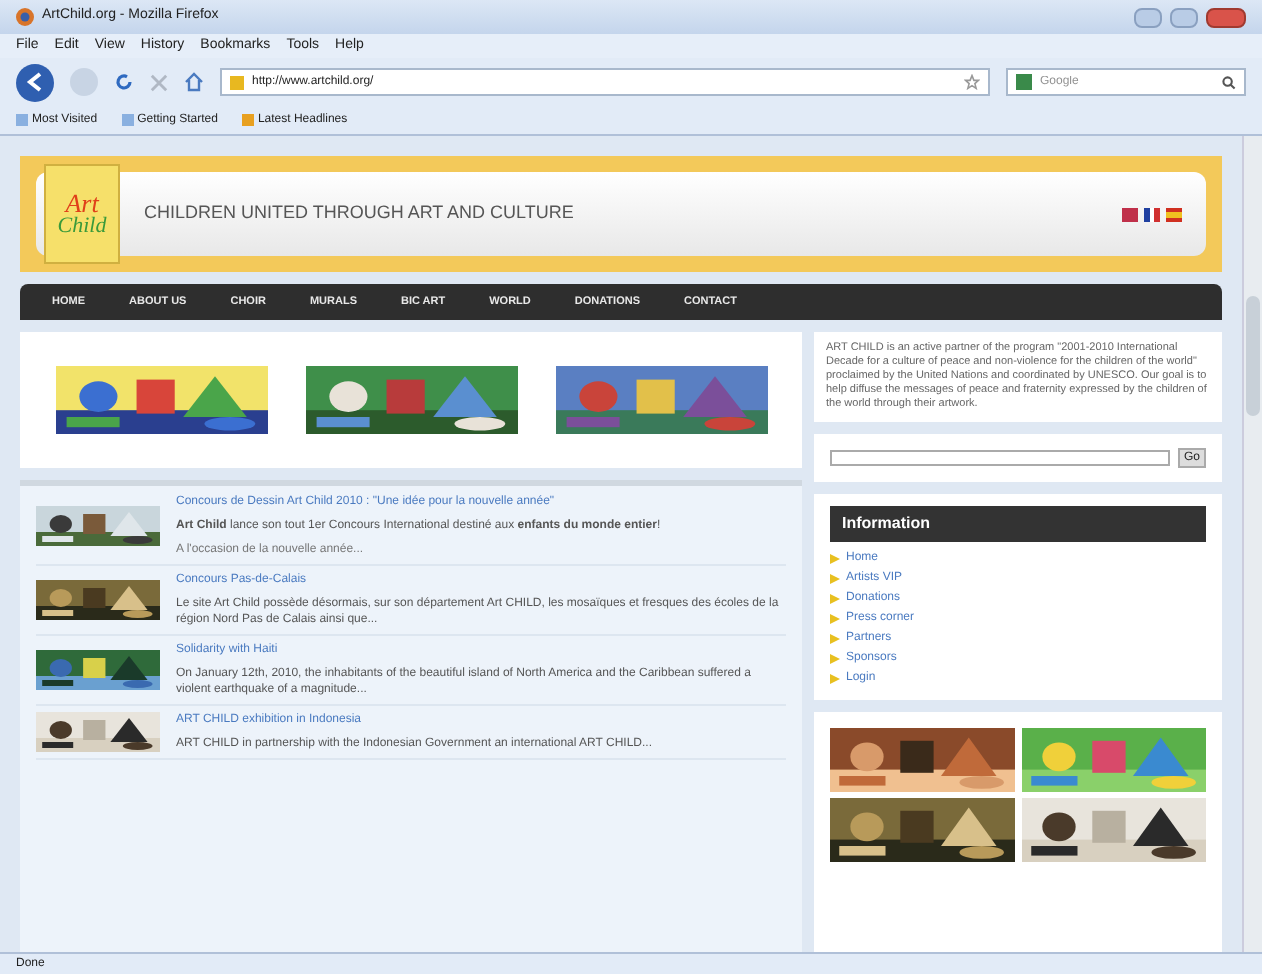 The image size is (1262, 974). Describe the element at coordinates (1229, 82) in the screenshot. I see `search-icon` at that location.